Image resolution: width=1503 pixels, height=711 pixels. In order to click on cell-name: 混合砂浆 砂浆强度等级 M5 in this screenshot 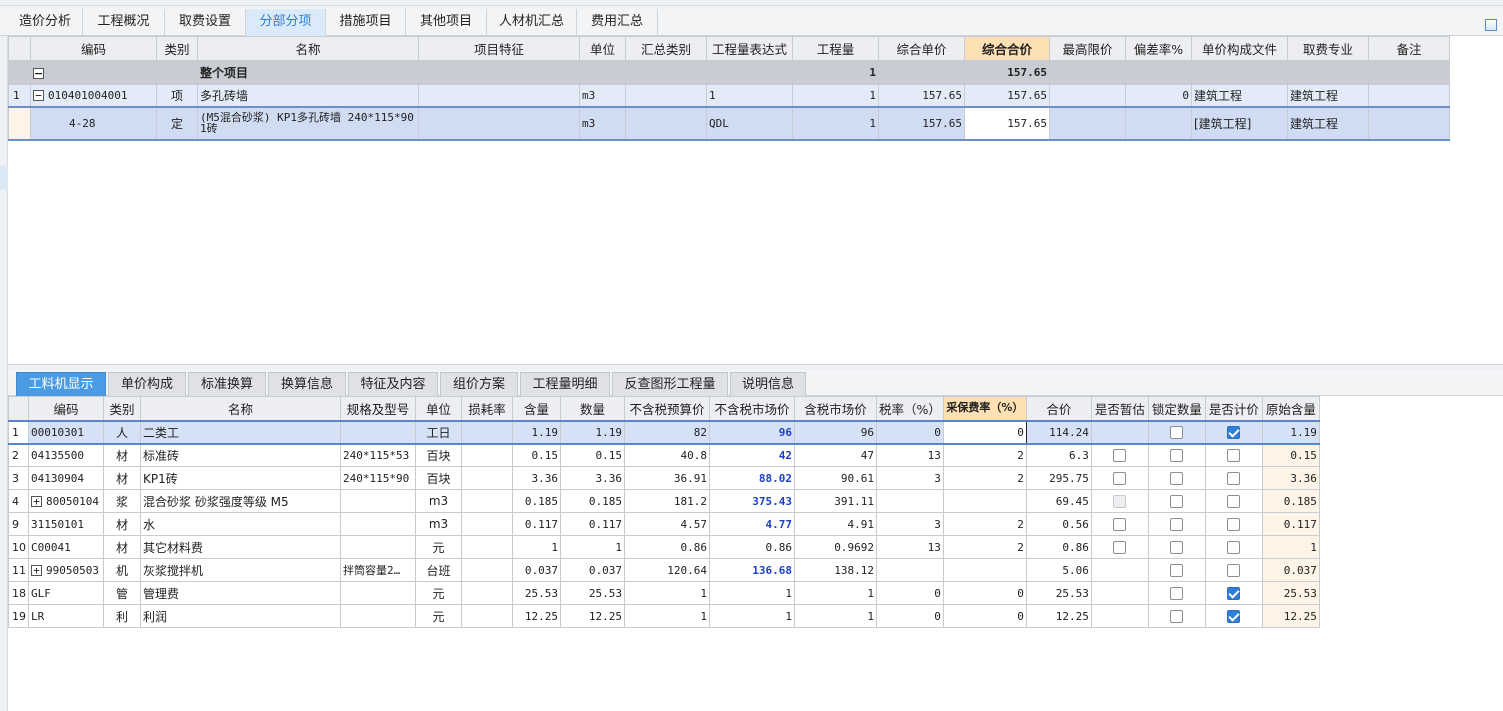, I will do `click(240, 501)`.